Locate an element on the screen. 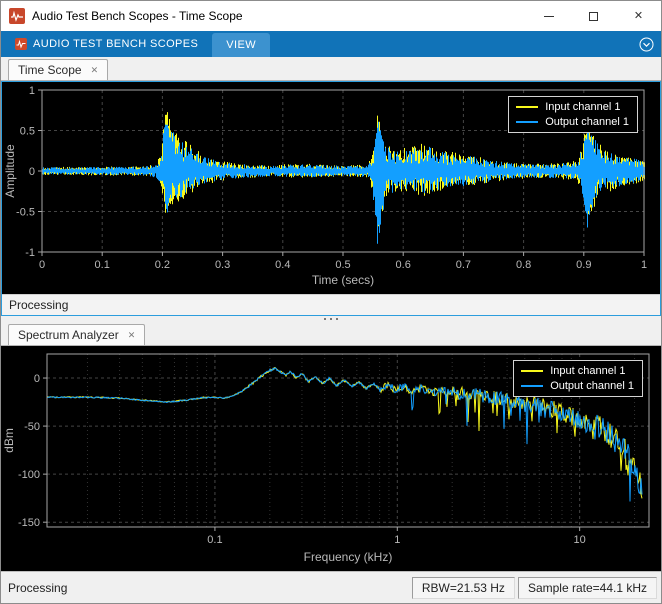 This screenshot has height=604, width=662. app-icon is located at coordinates (17, 16).